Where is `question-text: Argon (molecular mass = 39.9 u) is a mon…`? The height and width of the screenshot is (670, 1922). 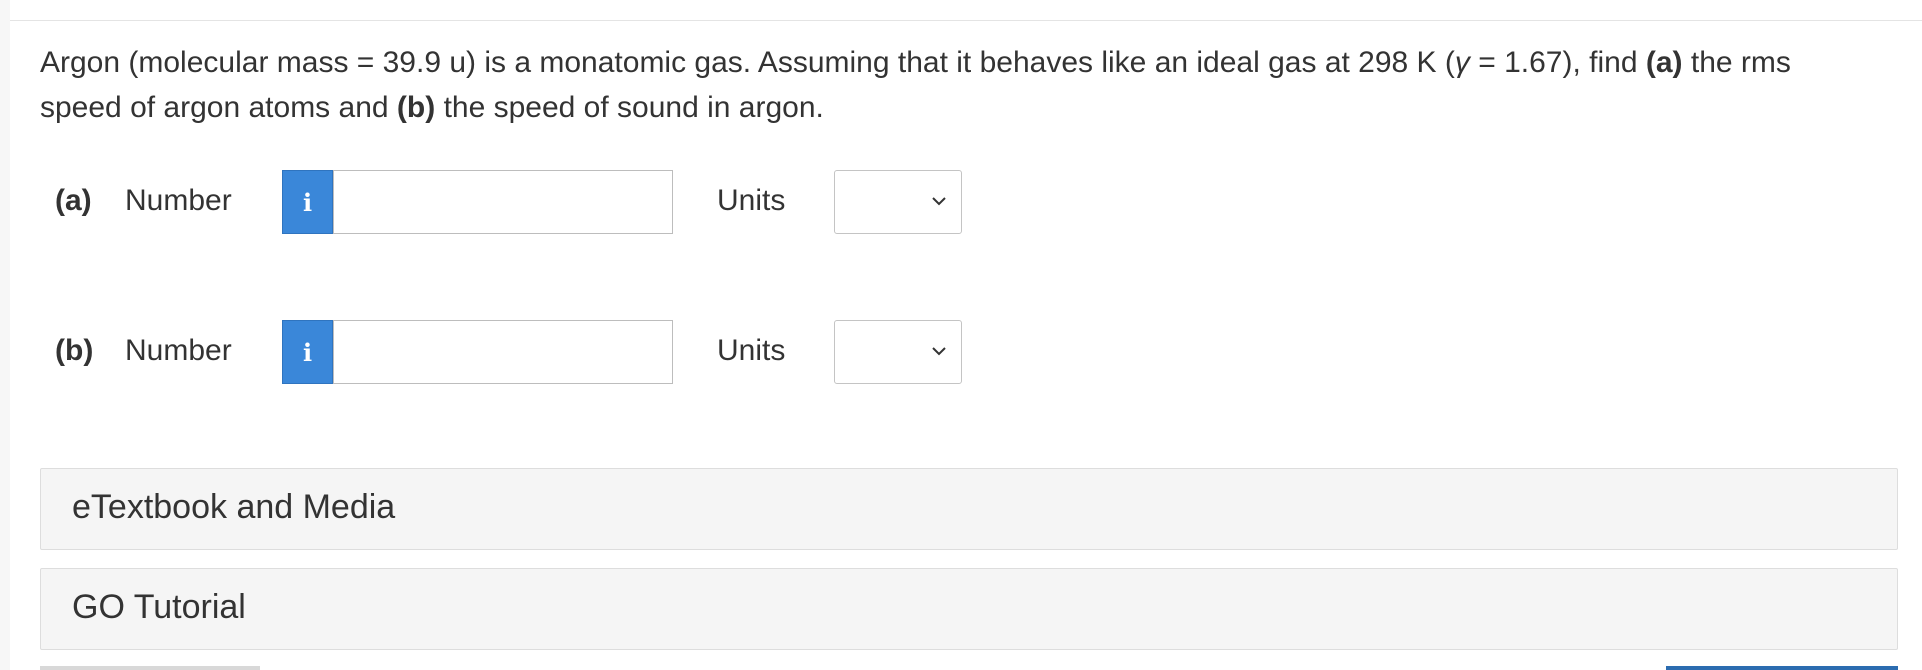
question-text: Argon (molecular mass = 39.9 u) is a mon… is located at coordinates (960, 85).